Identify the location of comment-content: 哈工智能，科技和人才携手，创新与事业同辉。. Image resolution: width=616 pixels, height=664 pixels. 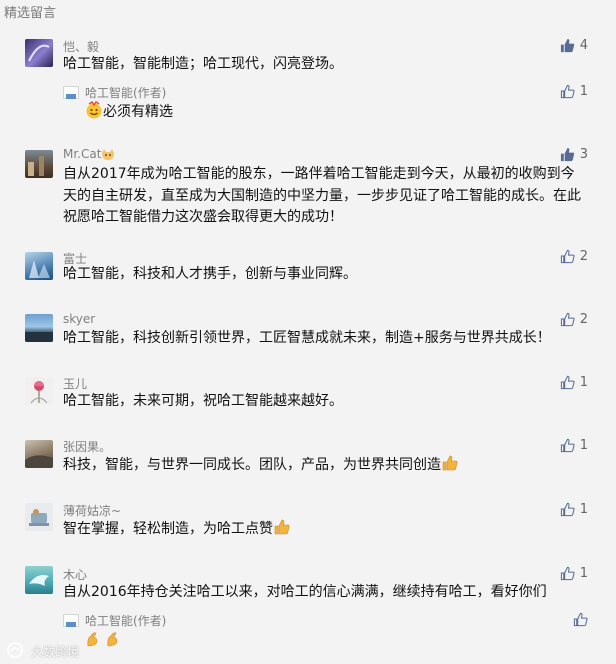
(210, 274).